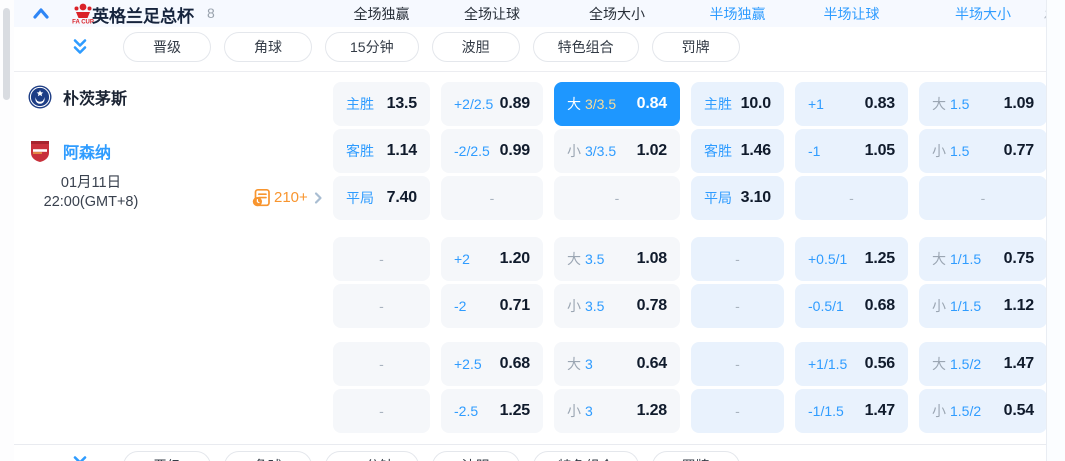 The image size is (1065, 461). Describe the element at coordinates (381, 151) in the screenshot. I see `odds-cell: 客胜 1.14` at that location.